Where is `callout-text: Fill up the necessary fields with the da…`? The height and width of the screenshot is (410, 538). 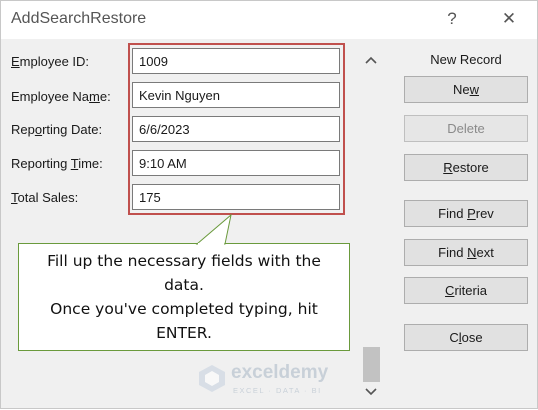
callout-text: Fill up the necessary fields with the da… is located at coordinates (184, 297).